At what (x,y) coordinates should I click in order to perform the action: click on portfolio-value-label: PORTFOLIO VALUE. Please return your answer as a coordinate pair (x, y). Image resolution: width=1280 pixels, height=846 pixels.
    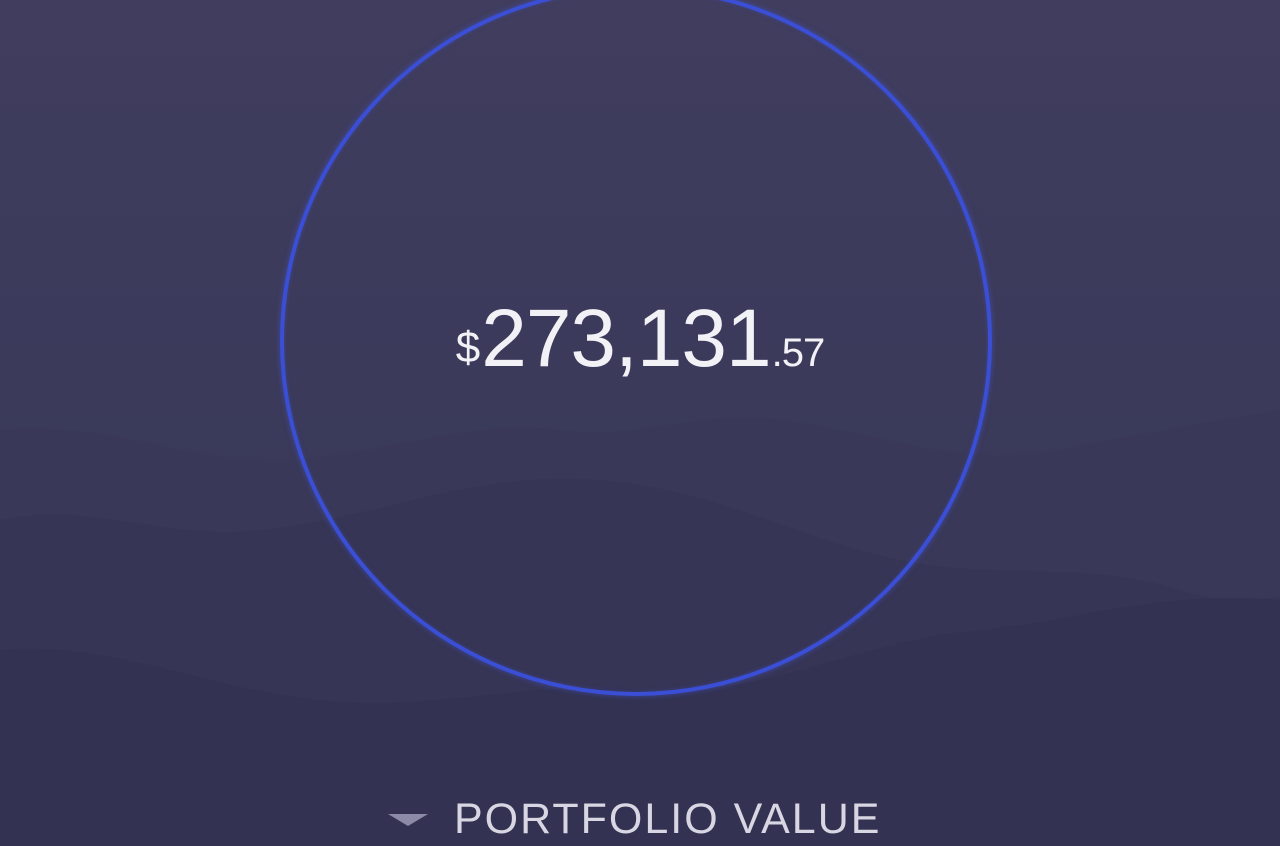
    Looking at the image, I should click on (668, 818).